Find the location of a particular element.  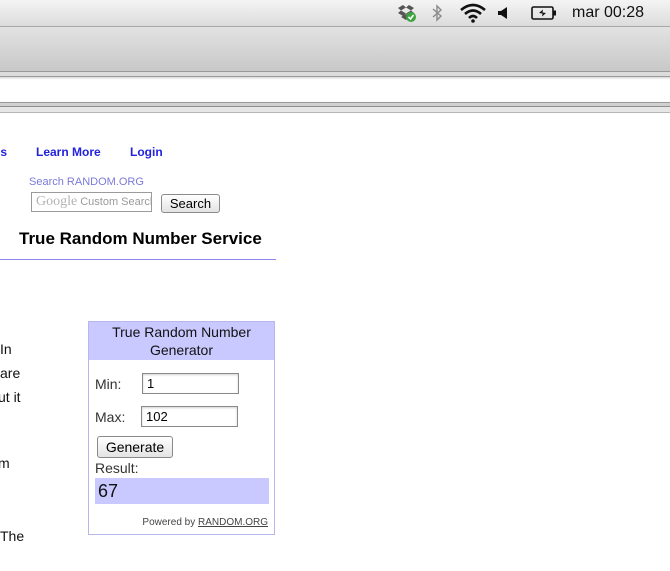

nav-link-learn-more: Learn More is located at coordinates (68, 152).